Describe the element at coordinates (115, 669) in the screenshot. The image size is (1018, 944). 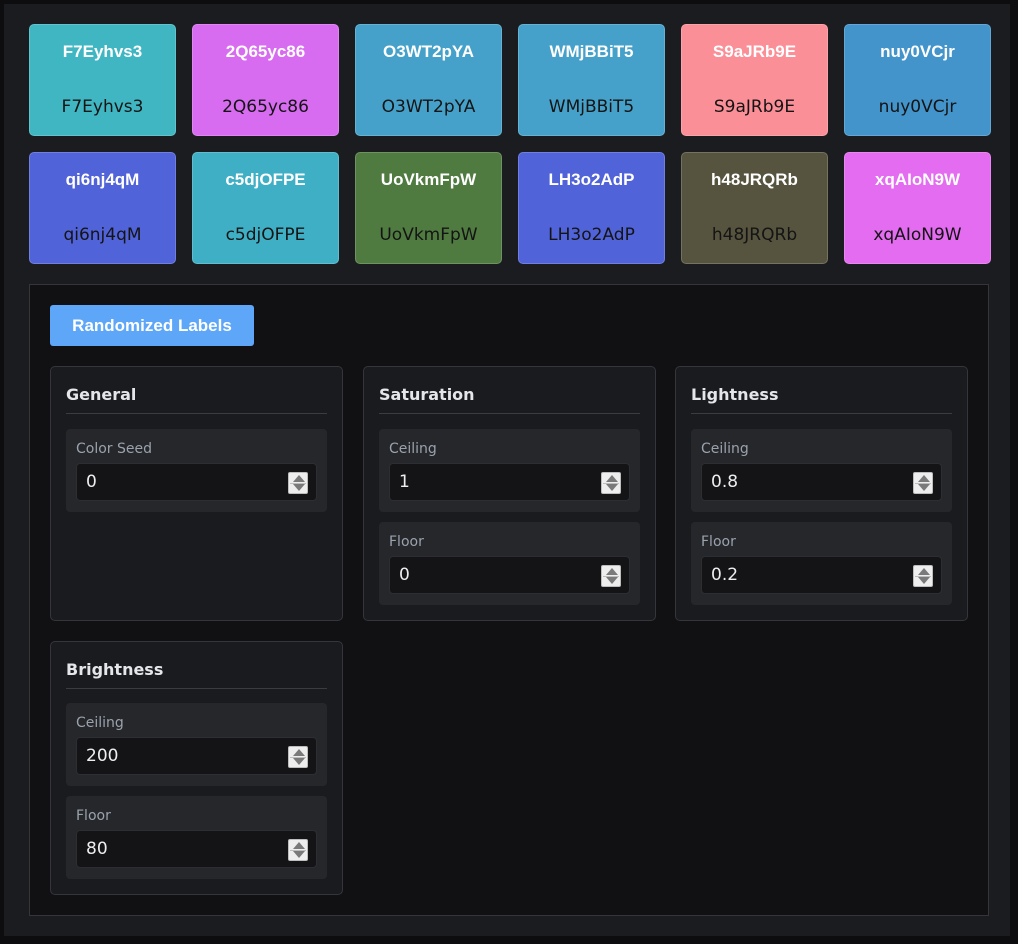
I see `group-title: Brightness` at that location.